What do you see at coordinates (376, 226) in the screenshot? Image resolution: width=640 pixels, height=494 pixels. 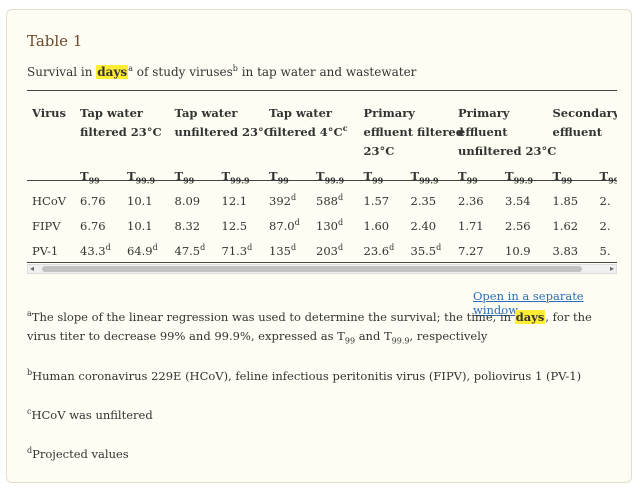 I see `table-cell: 1.60` at bounding box center [376, 226].